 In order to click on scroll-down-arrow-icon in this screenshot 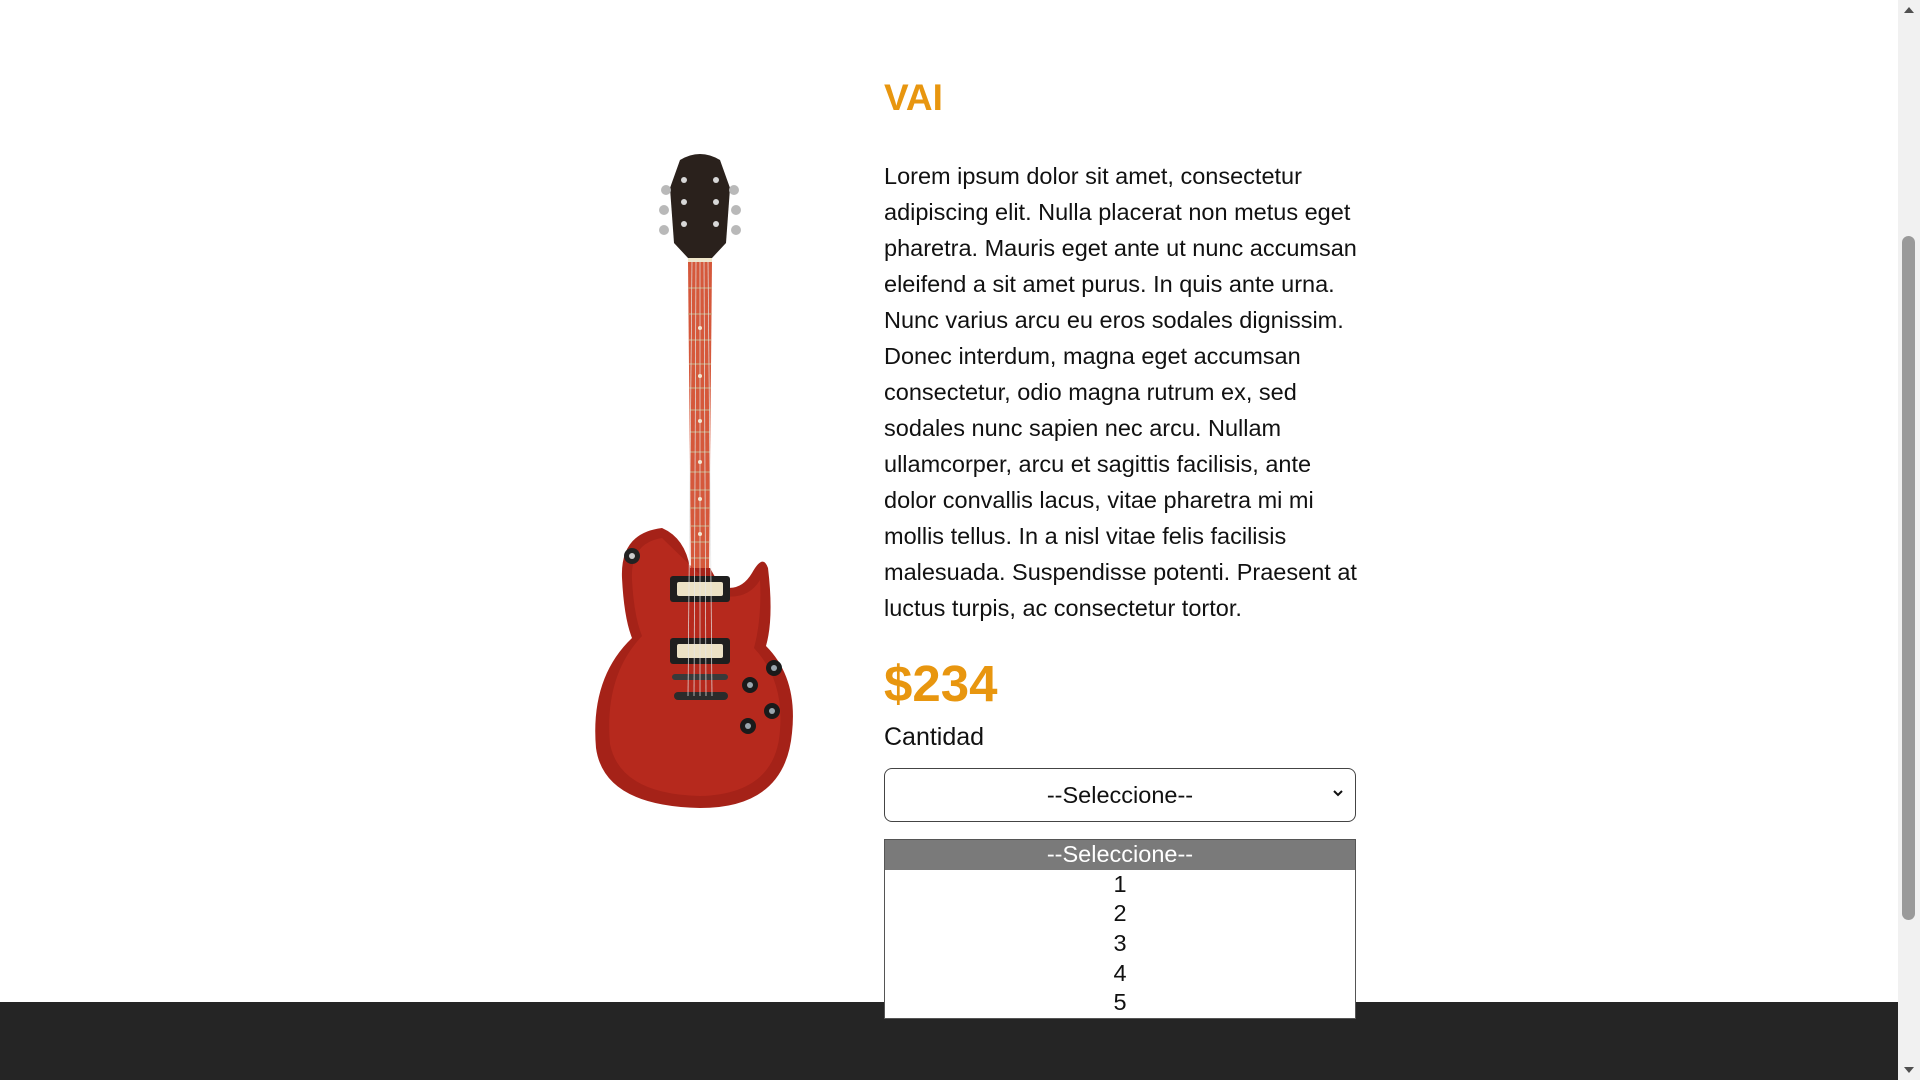, I will do `click(1909, 1070)`.